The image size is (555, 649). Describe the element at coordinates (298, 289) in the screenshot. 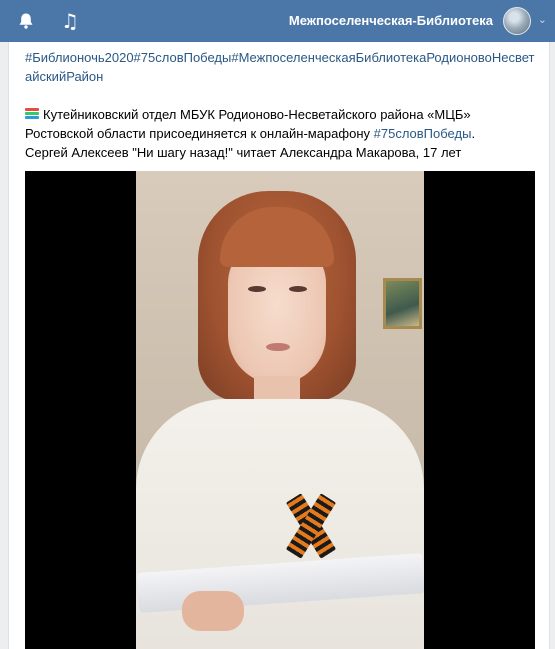

I see `right-eye` at that location.